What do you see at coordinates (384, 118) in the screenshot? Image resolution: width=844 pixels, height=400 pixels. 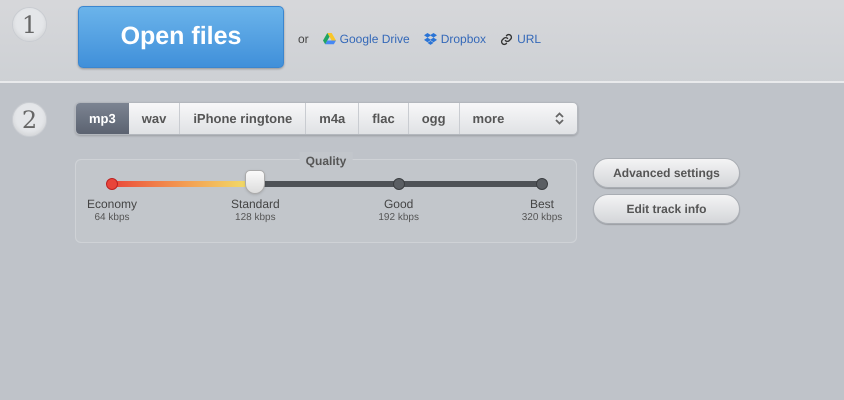 I see `format-tab: flac` at bounding box center [384, 118].